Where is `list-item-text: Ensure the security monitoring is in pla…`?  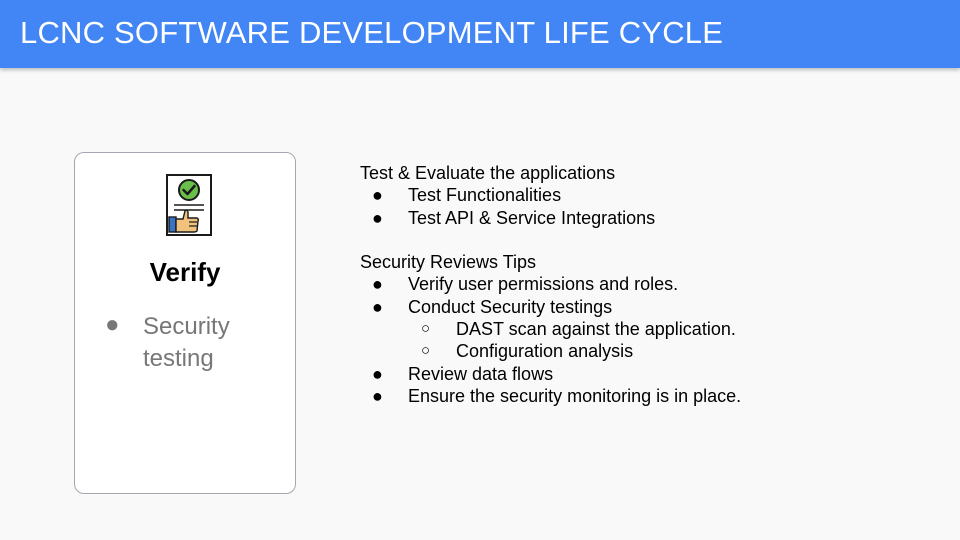
list-item-text: Ensure the security monitoring is in pla… is located at coordinates (575, 395).